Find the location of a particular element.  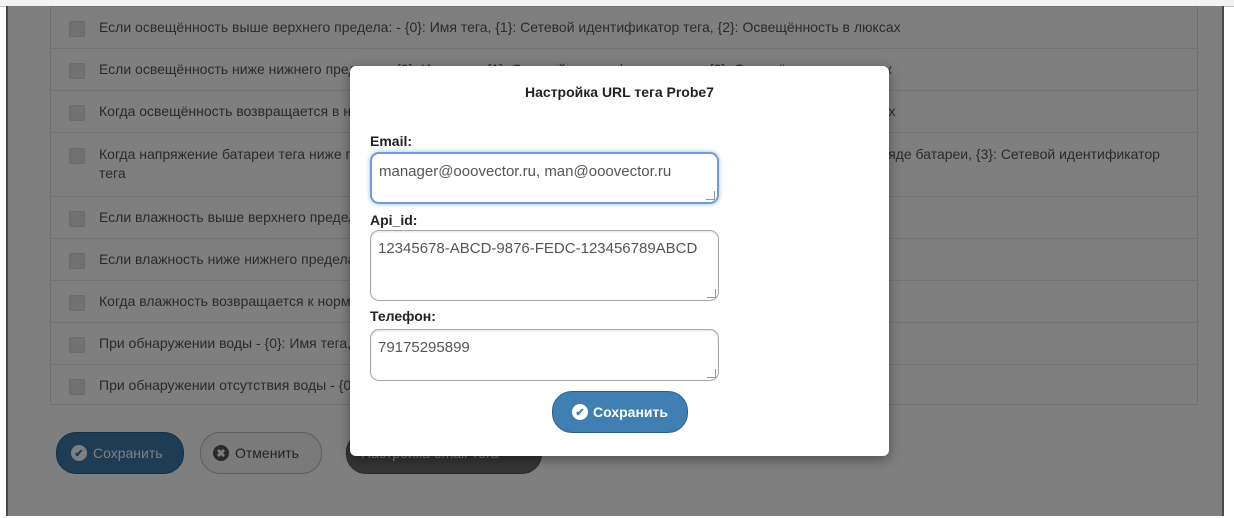

phone-value: 79175295899 is located at coordinates (424, 347).